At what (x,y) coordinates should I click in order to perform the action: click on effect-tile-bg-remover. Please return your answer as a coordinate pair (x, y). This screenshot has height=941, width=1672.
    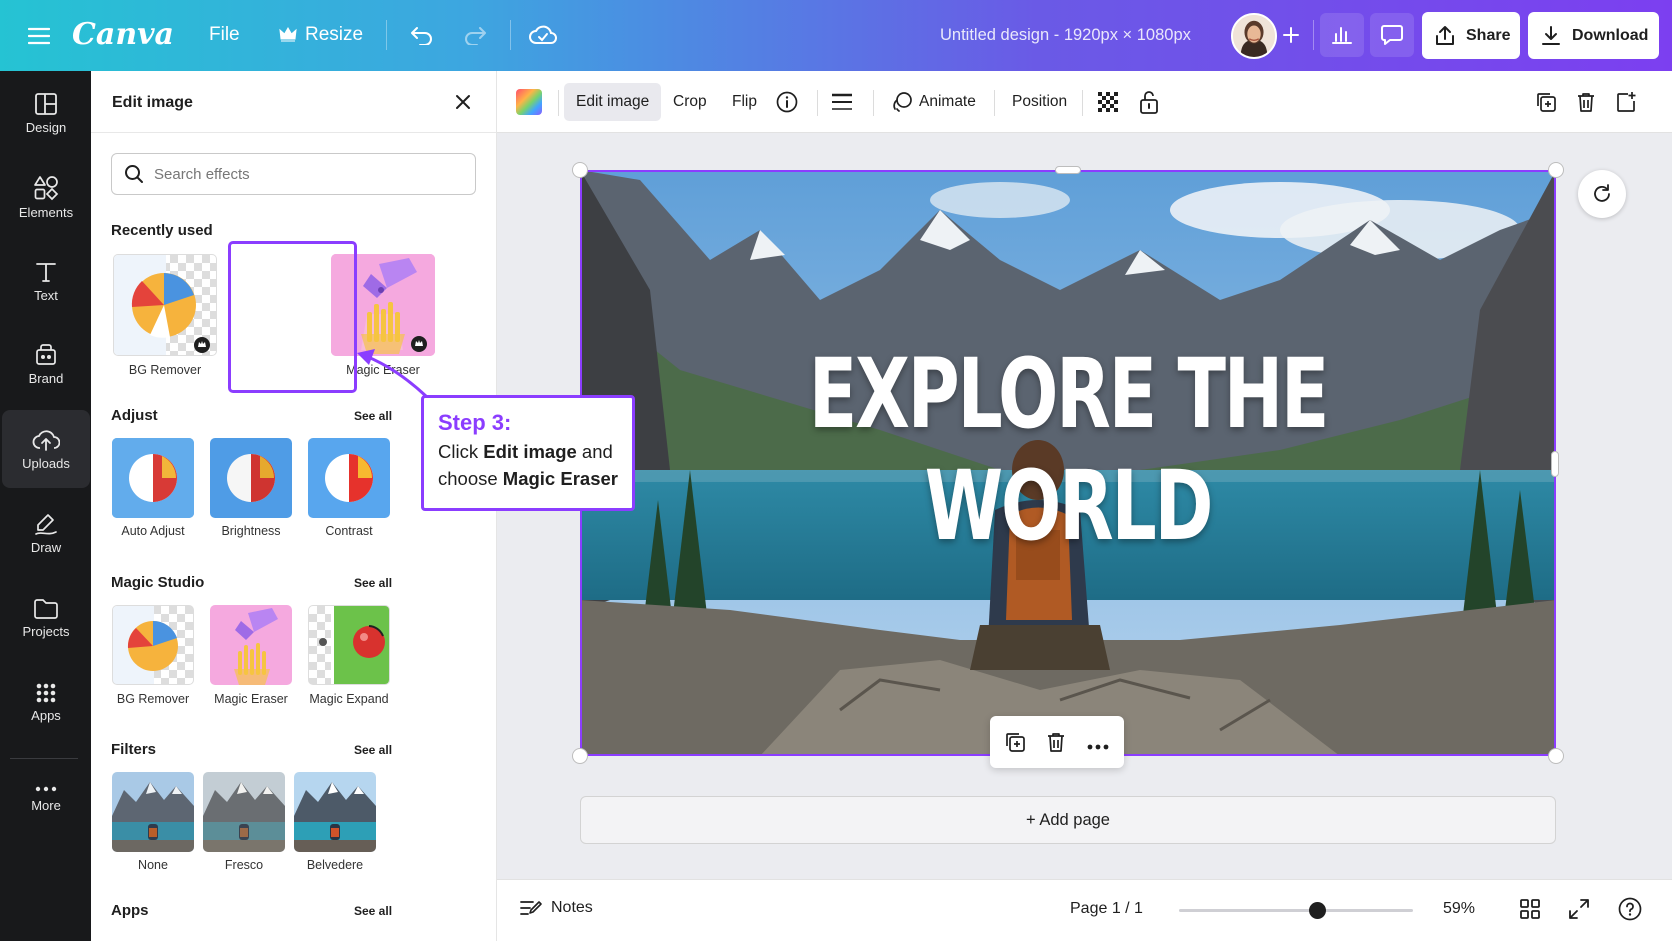
    Looking at the image, I should click on (165, 305).